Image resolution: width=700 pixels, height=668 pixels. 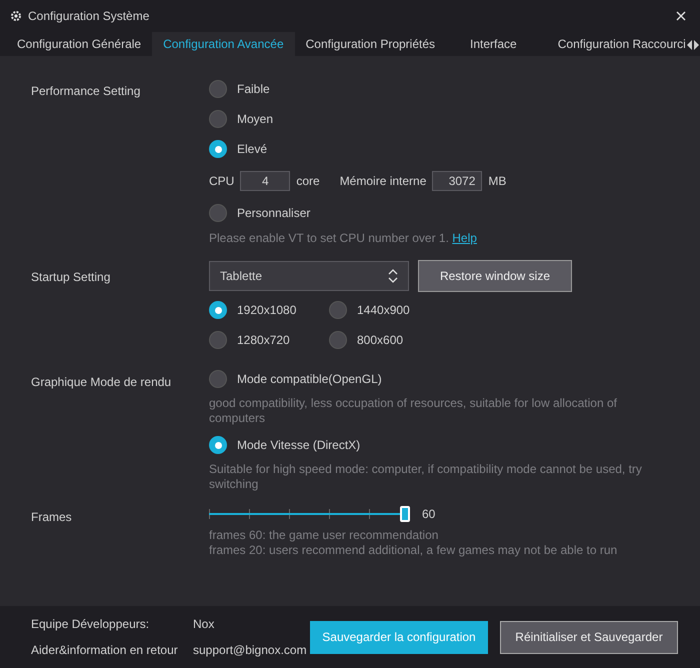 What do you see at coordinates (370, 44) in the screenshot?
I see `tab: Configuration Propriétés` at bounding box center [370, 44].